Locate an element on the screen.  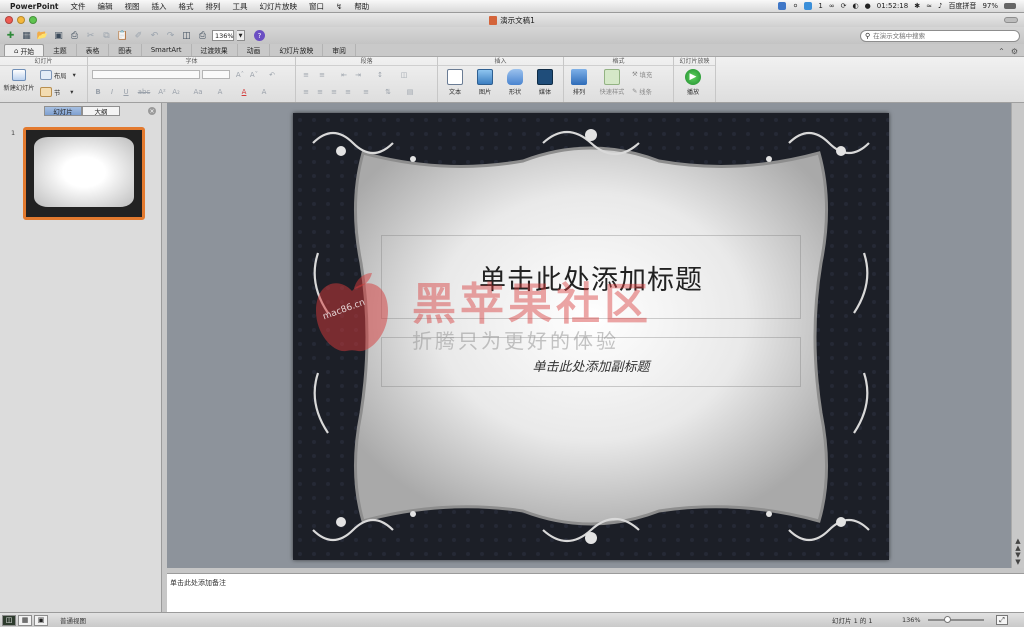
input-method-label: 百度拼音 is located at coordinates (962, 6).